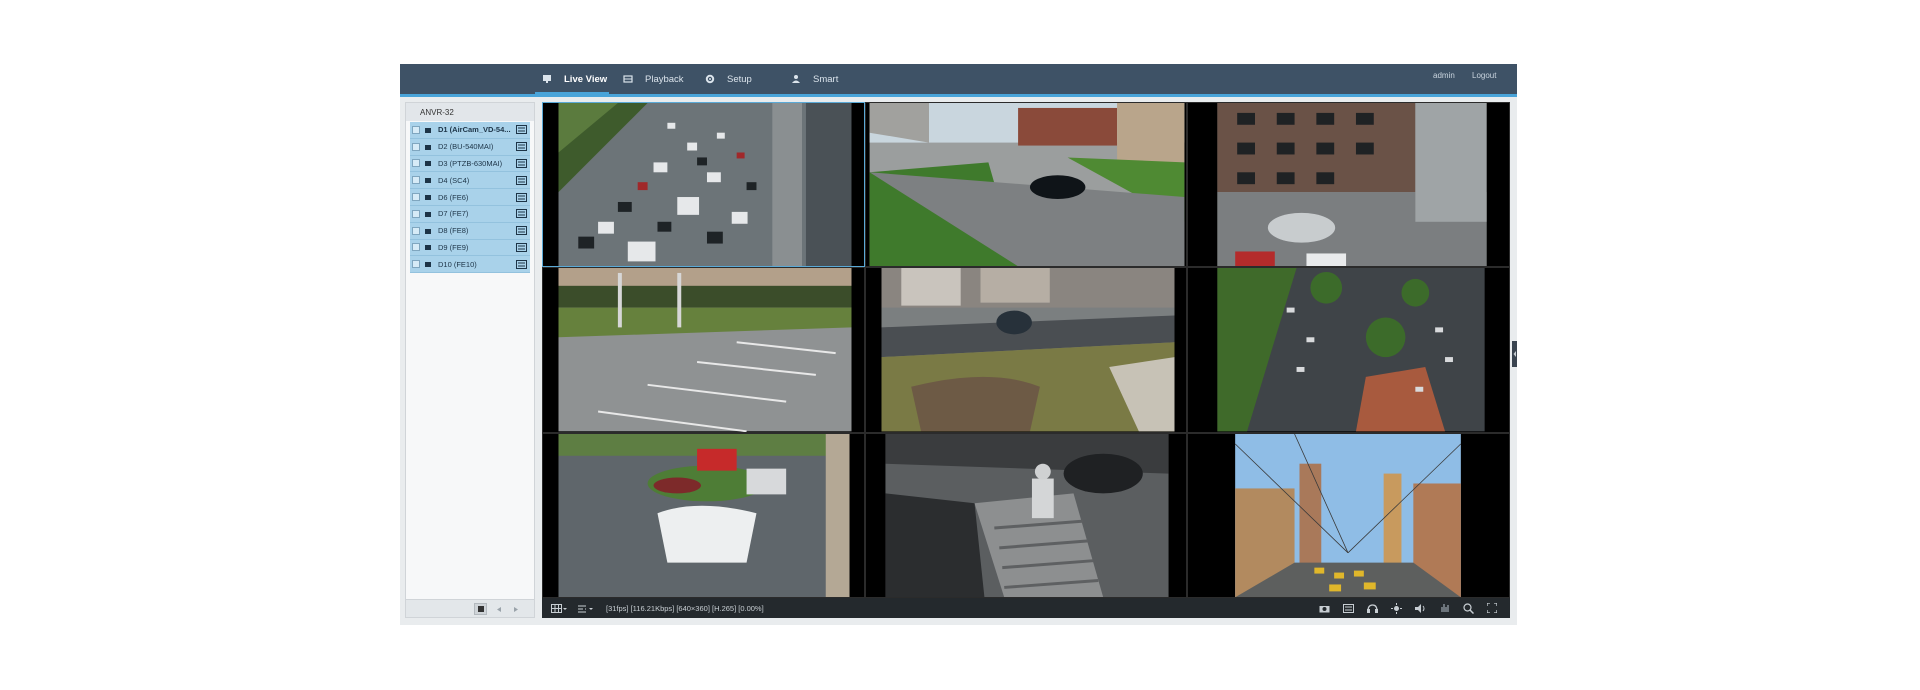 Image resolution: width=1920 pixels, height=690 pixels. I want to click on stream-select-button, so click(585, 608).